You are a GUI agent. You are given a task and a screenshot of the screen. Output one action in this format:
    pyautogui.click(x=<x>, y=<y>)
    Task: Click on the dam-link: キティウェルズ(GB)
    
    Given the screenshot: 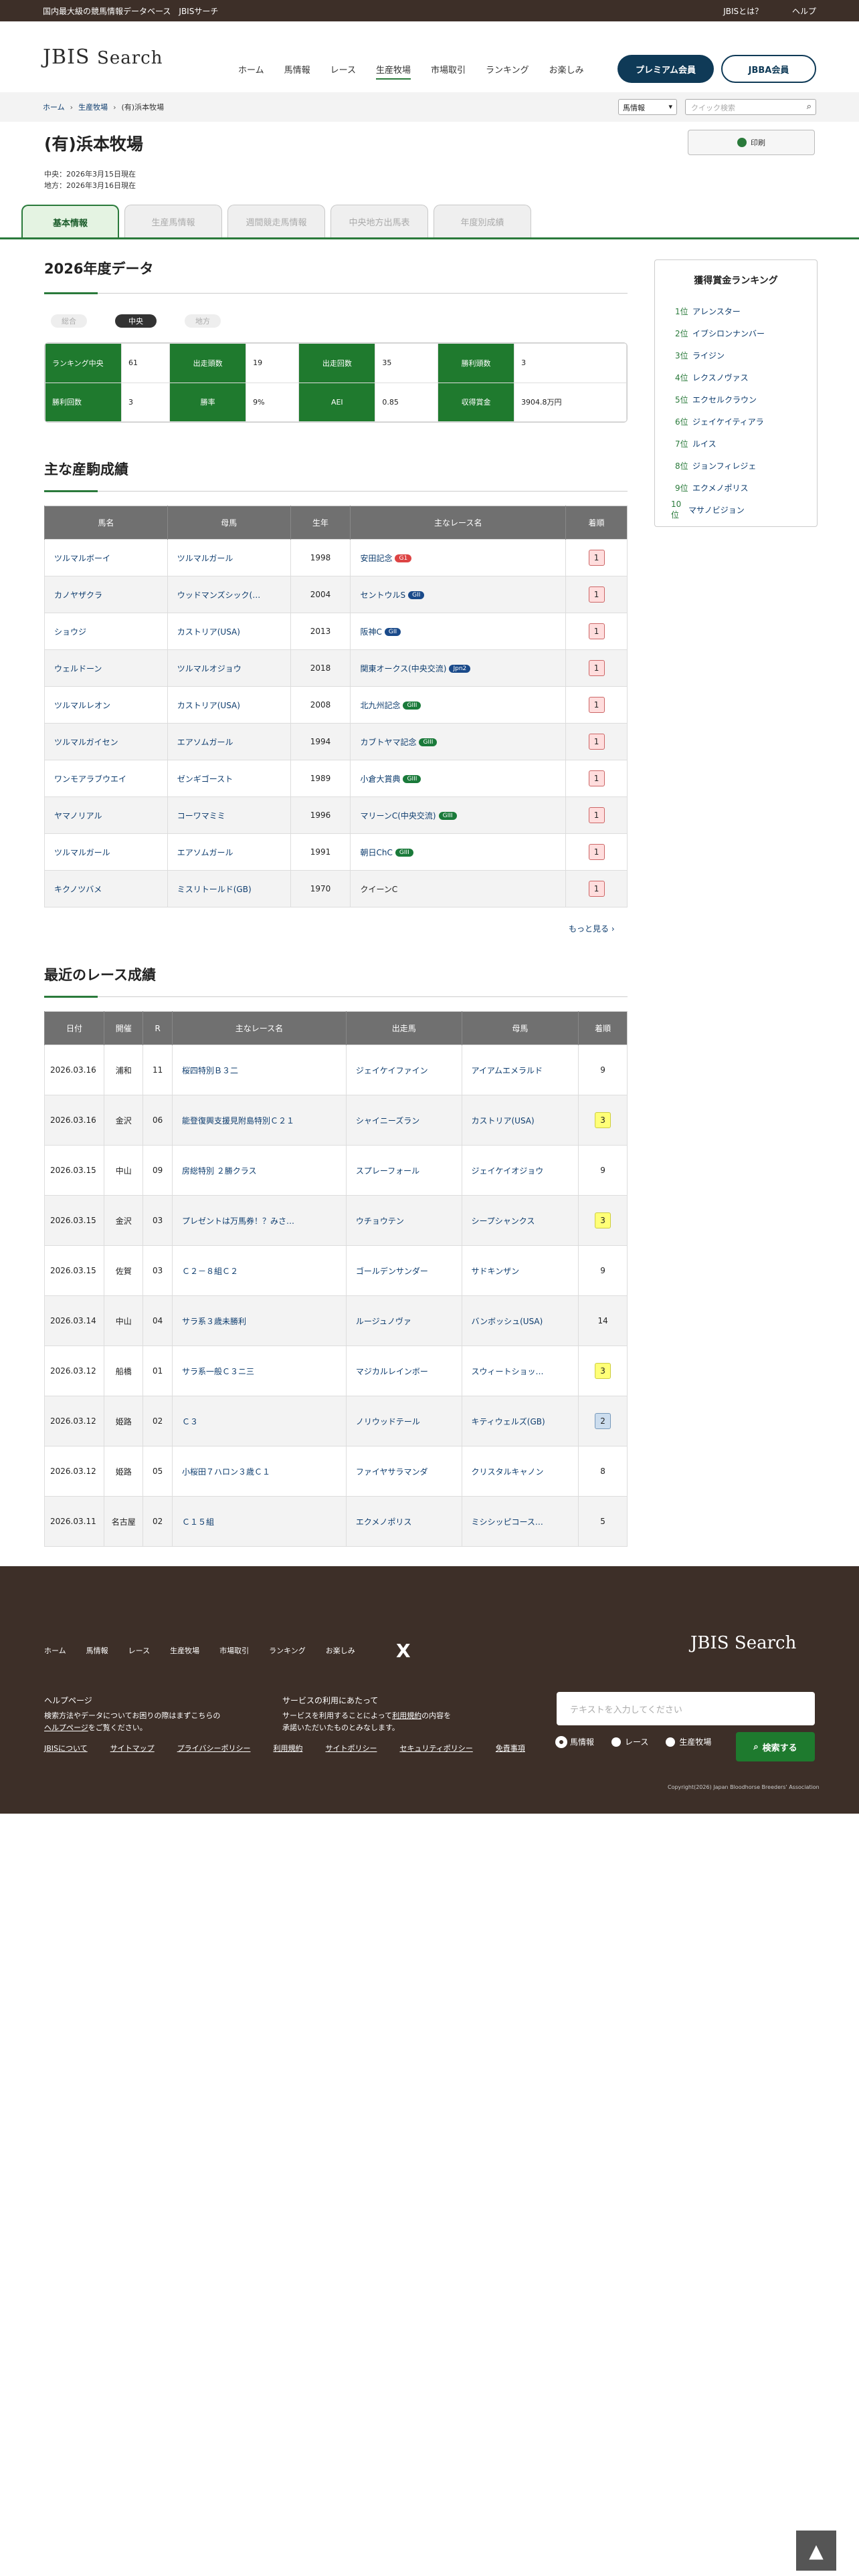 What is the action you would take?
    pyautogui.click(x=509, y=1421)
    